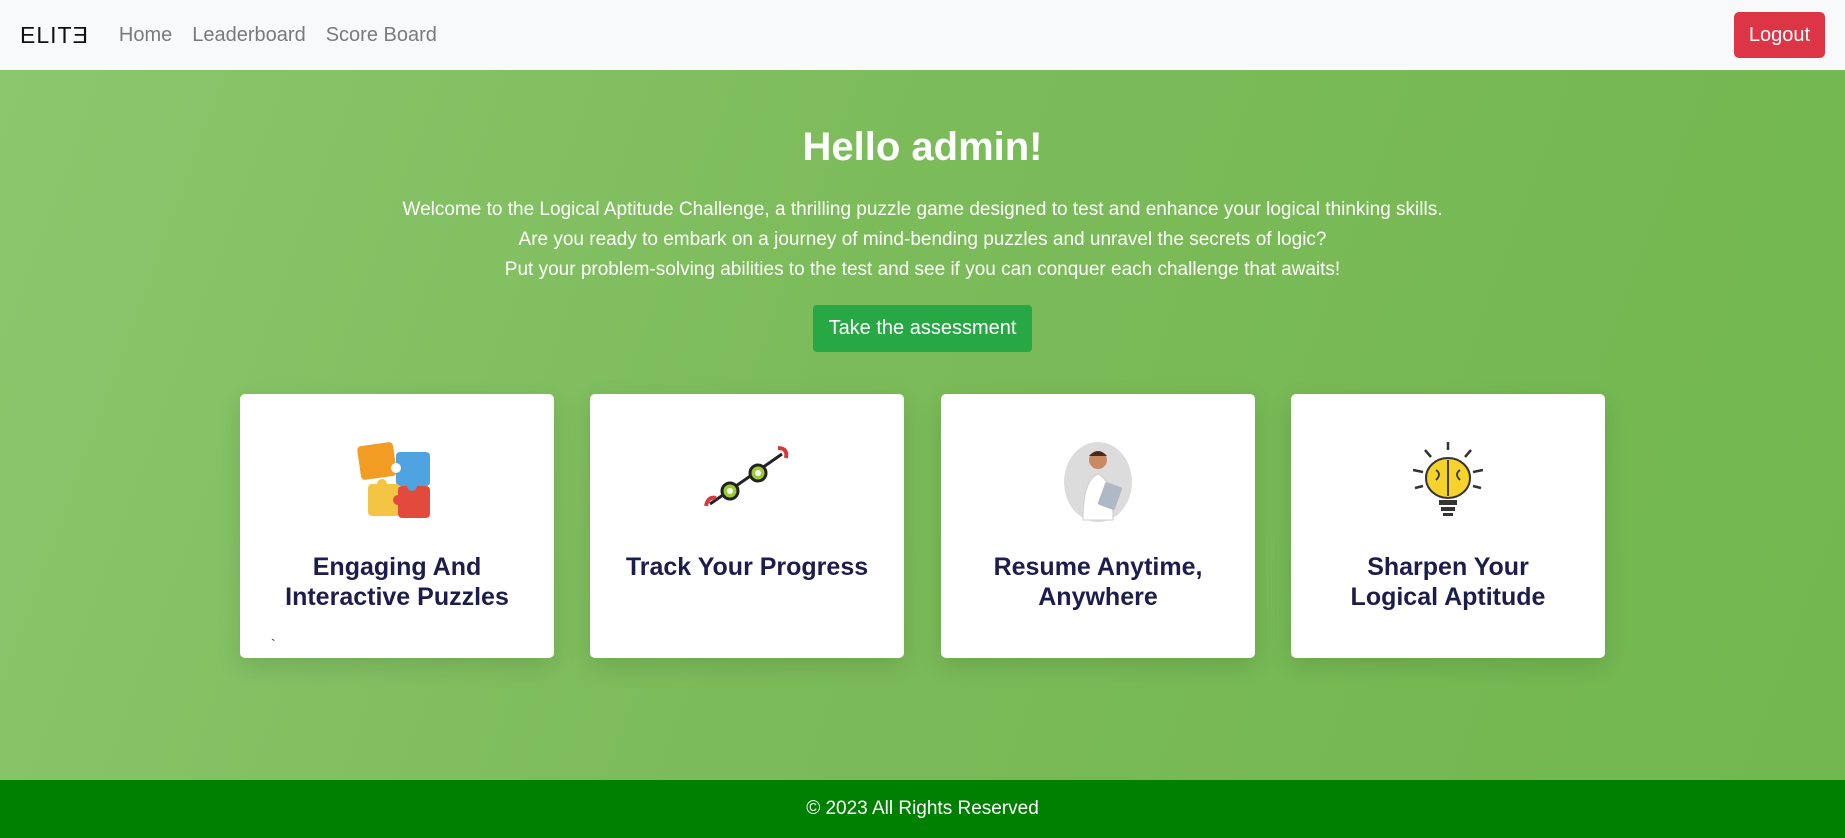 Image resolution: width=1845 pixels, height=838 pixels. What do you see at coordinates (922, 328) in the screenshot?
I see `take-assessment-button: Take the assessment` at bounding box center [922, 328].